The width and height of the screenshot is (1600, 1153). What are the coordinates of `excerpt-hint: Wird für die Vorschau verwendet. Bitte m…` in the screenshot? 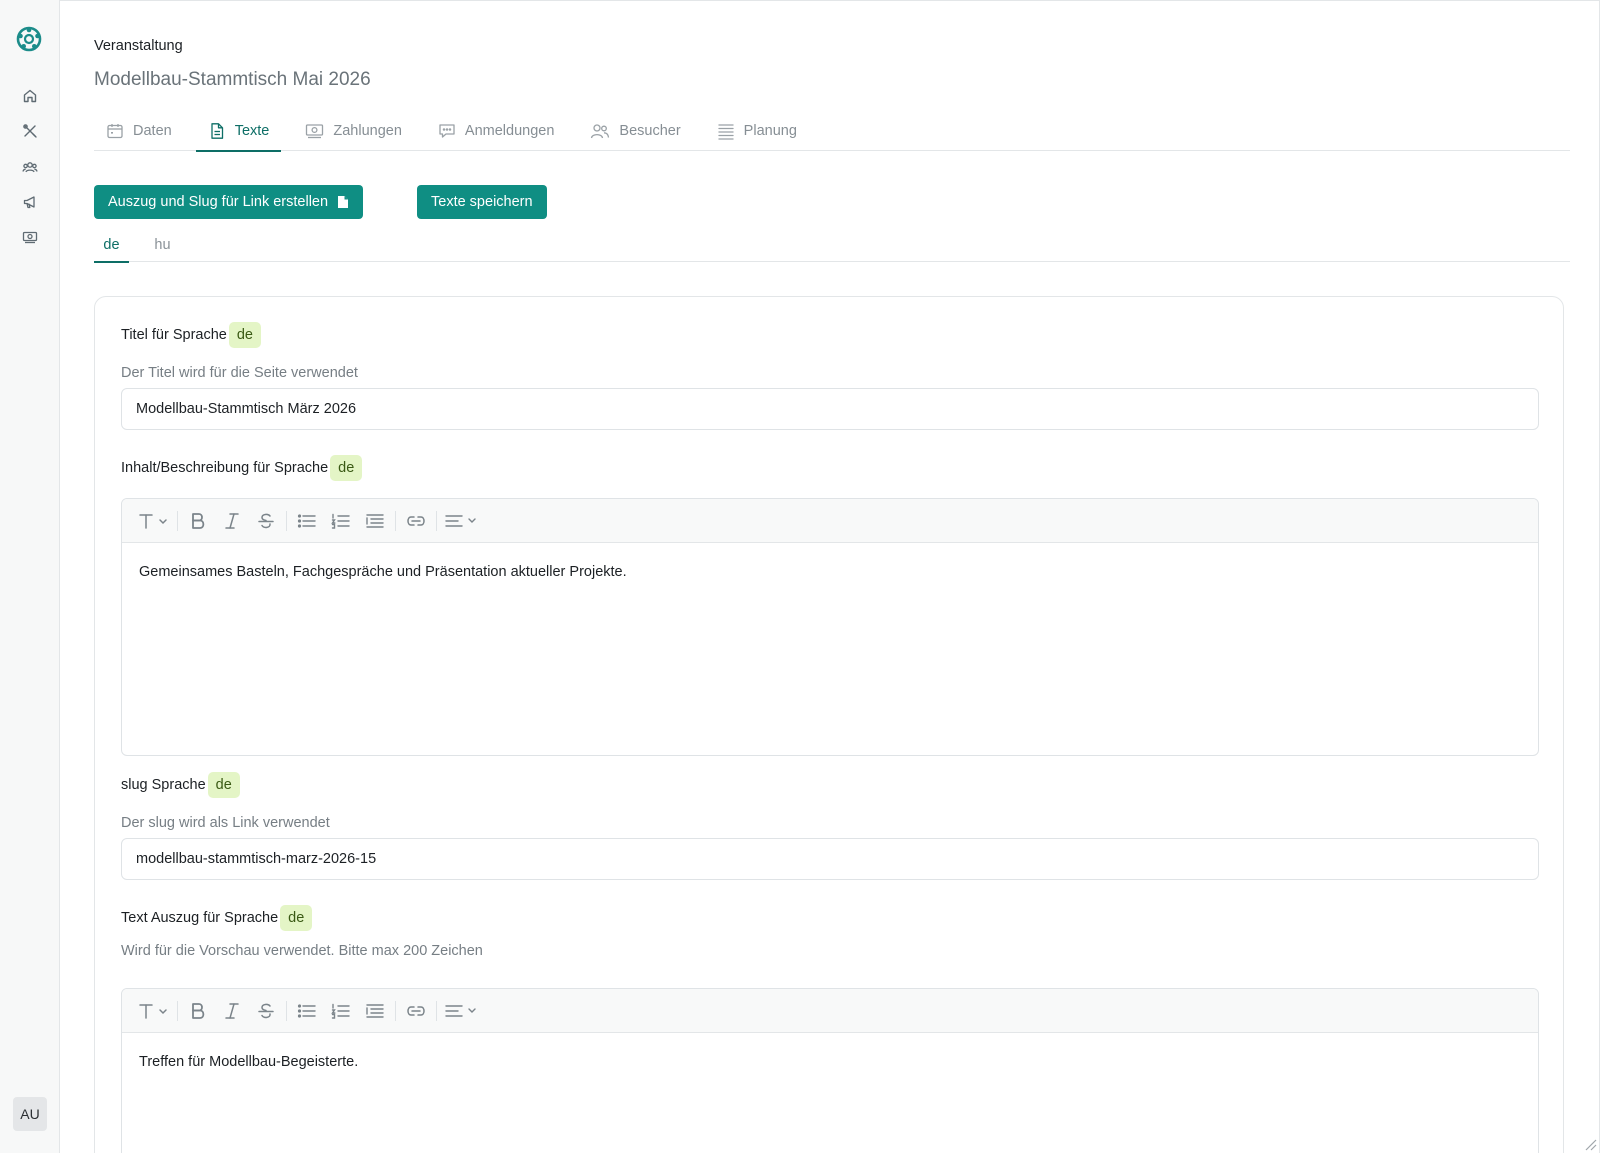 It's located at (302, 951).